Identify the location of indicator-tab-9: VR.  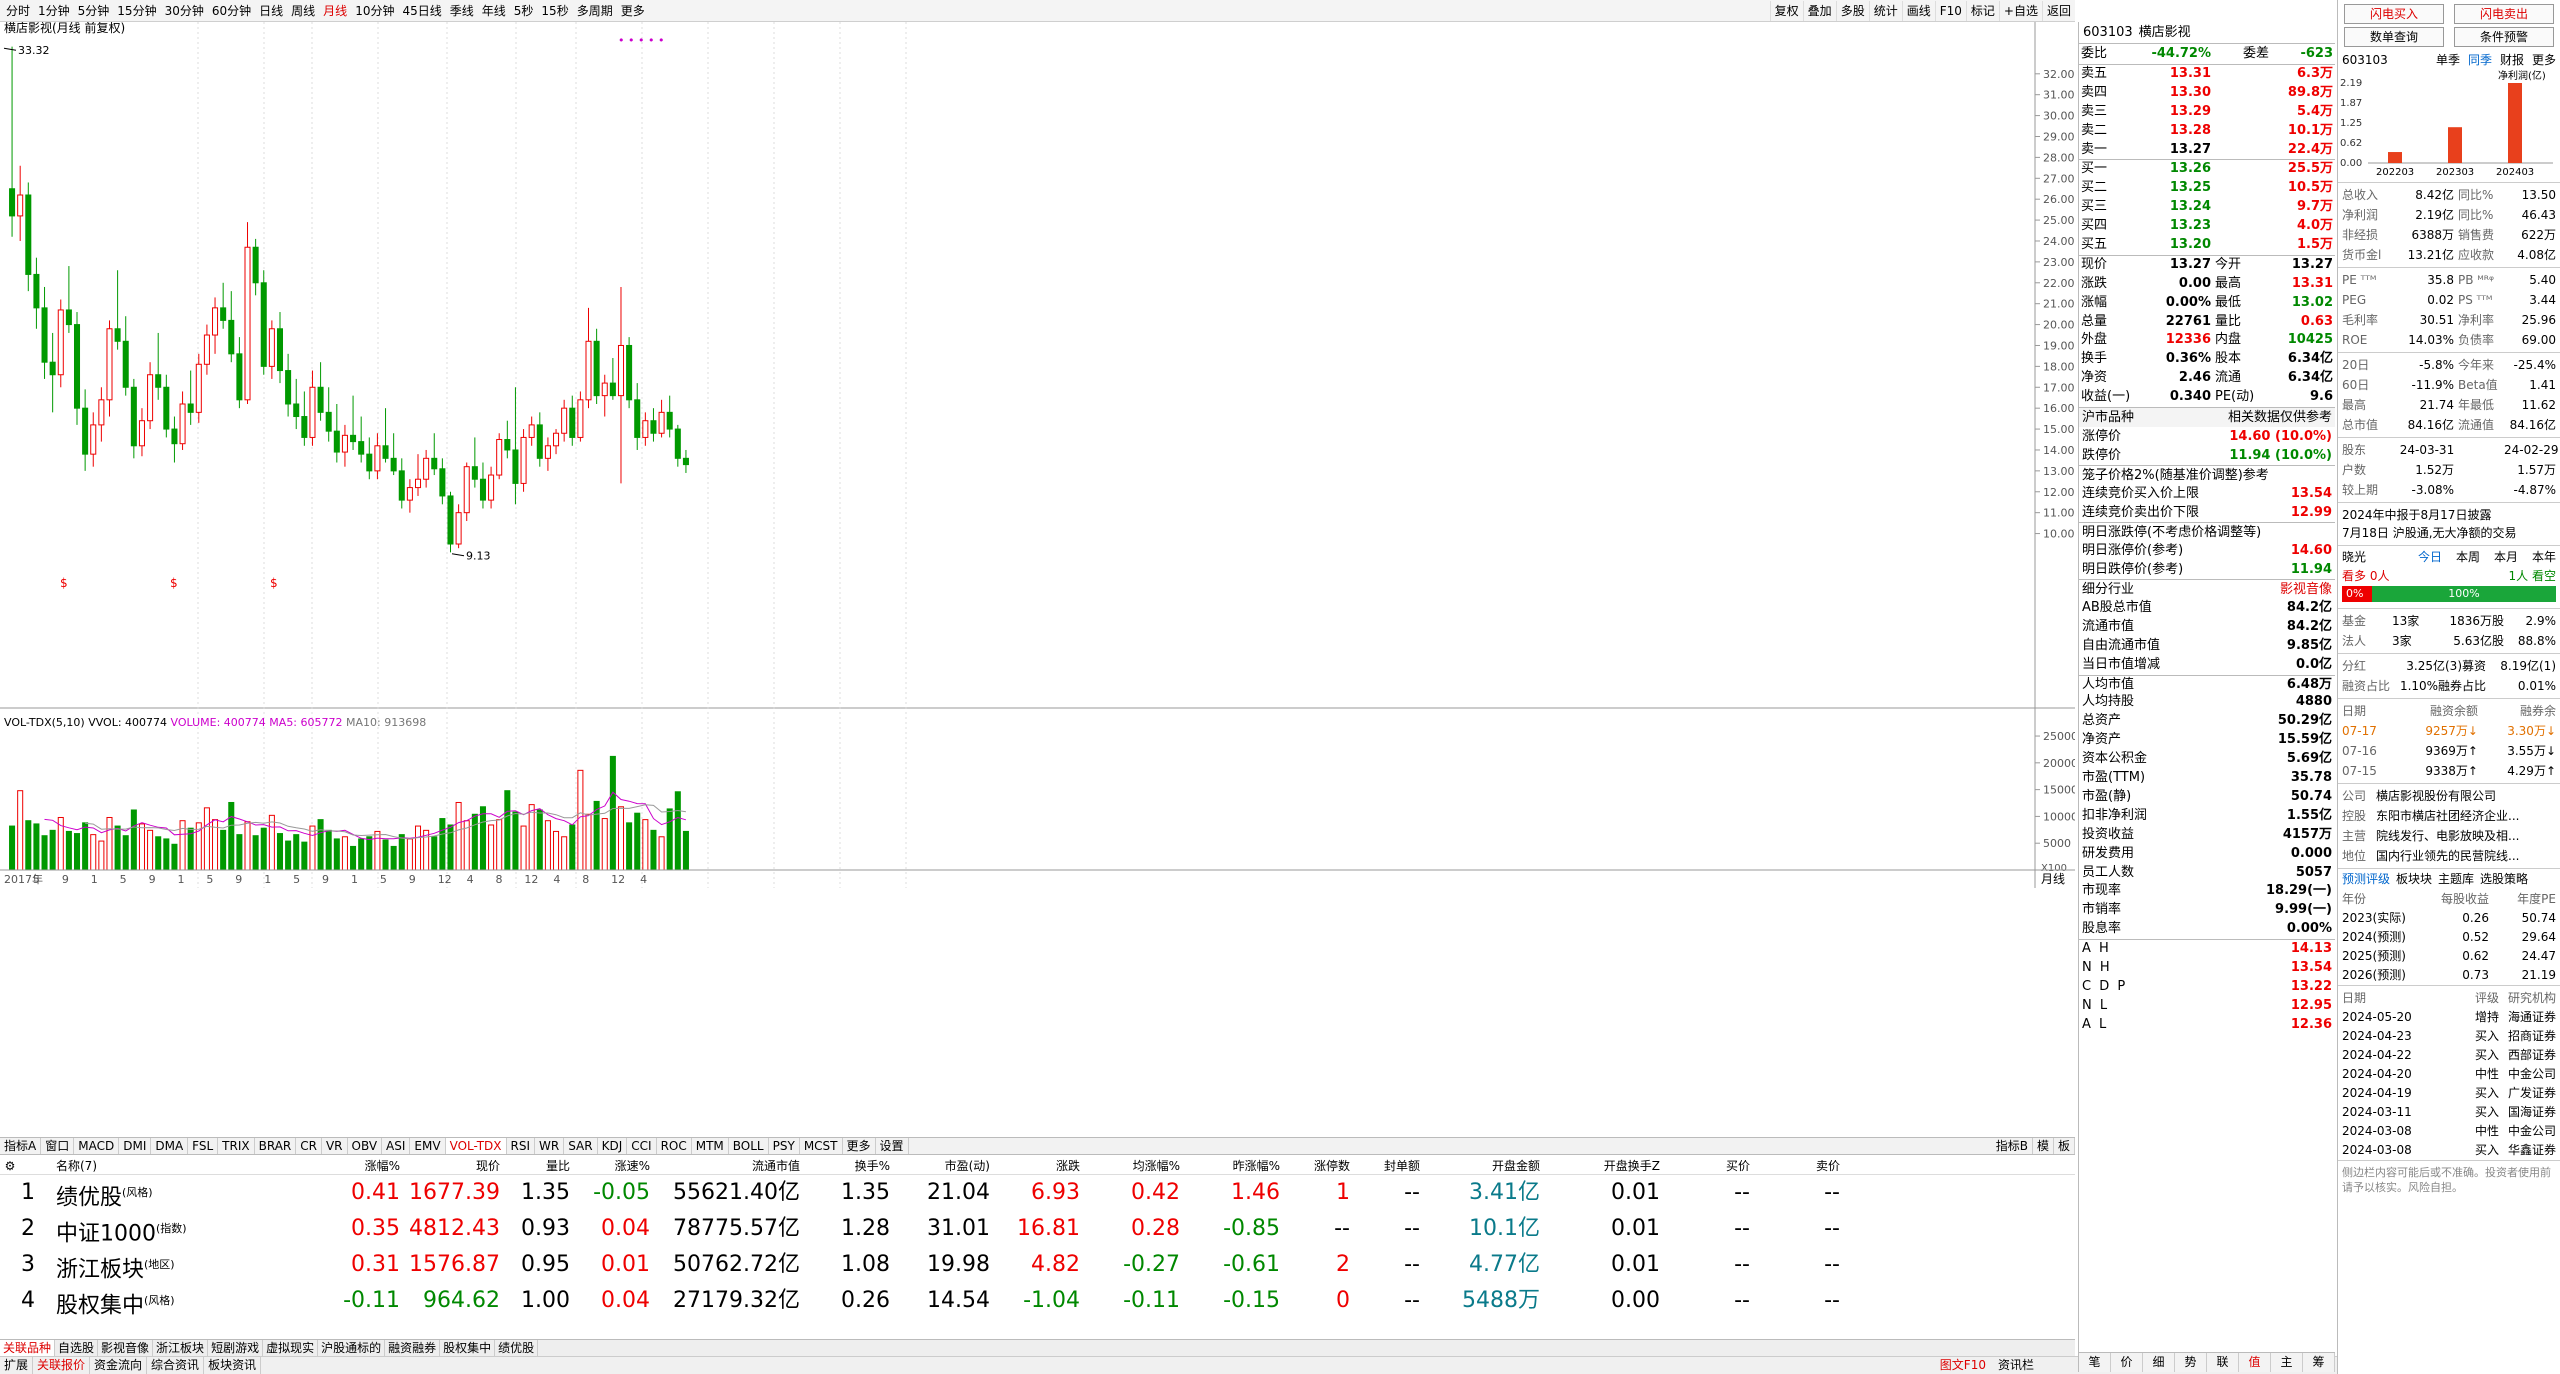
(335, 1146).